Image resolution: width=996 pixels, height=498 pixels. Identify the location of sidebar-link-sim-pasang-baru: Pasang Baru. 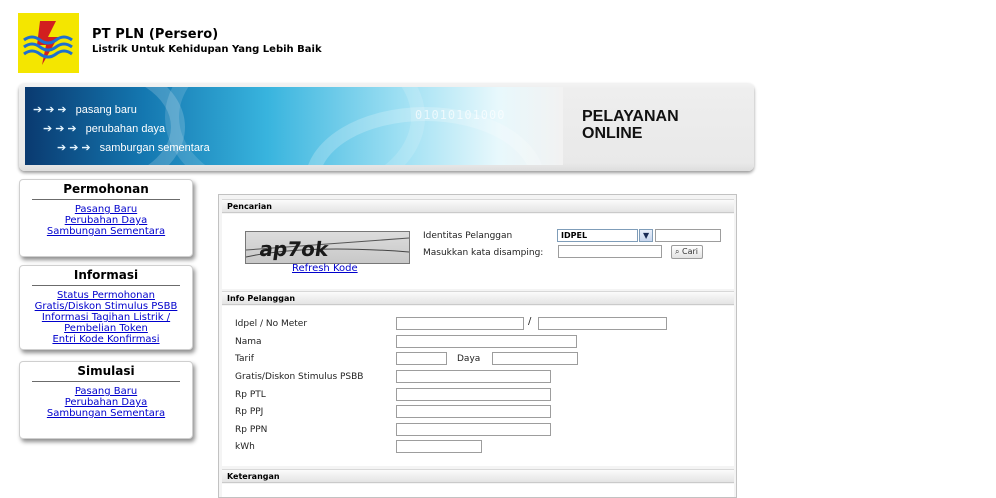
(106, 391).